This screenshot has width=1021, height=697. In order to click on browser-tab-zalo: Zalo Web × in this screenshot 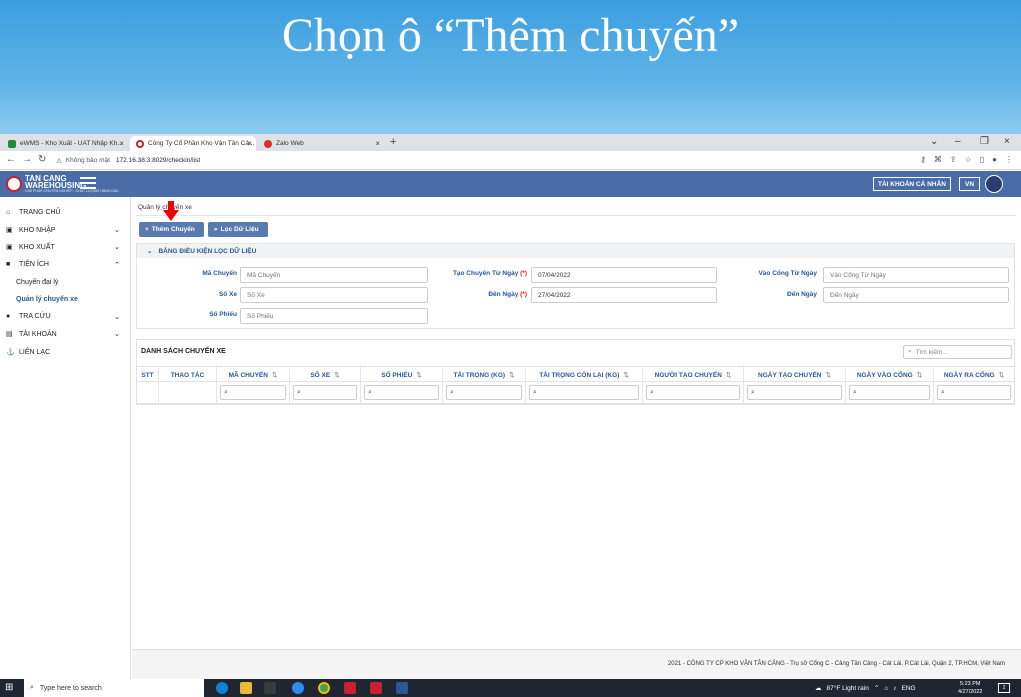, I will do `click(321, 143)`.